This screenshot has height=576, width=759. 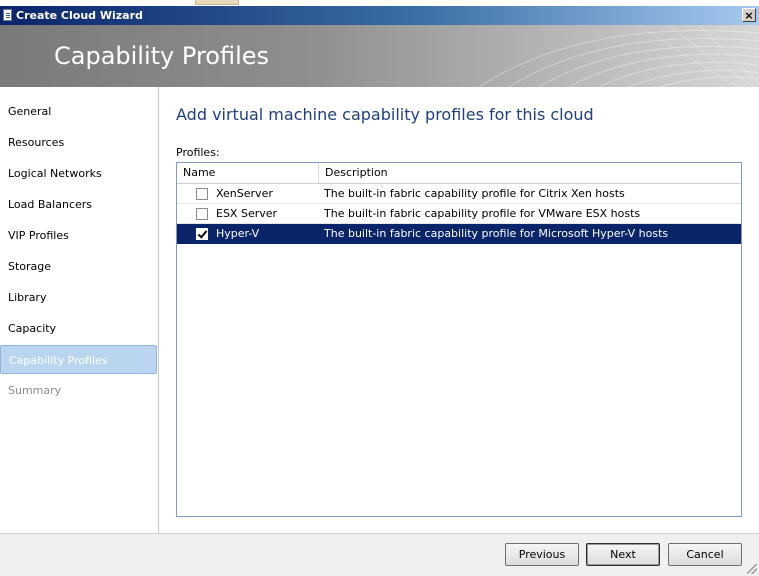 I want to click on profile-checkbox-checked, so click(x=202, y=234).